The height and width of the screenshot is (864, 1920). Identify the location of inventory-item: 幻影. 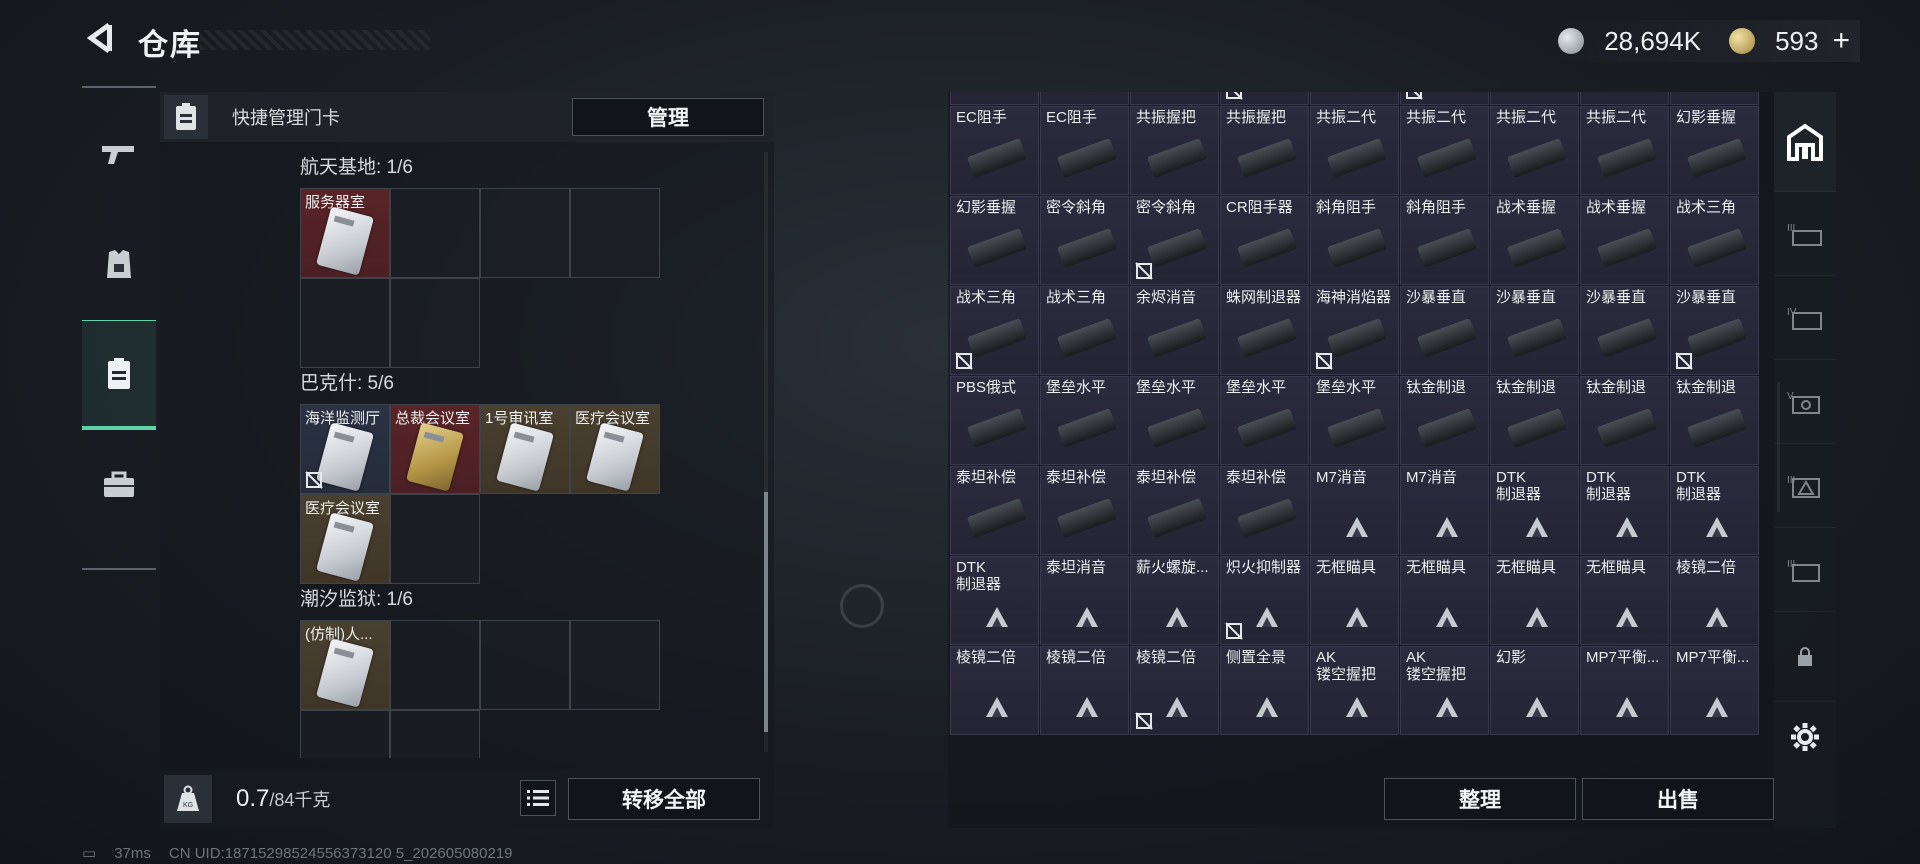
(1534, 690).